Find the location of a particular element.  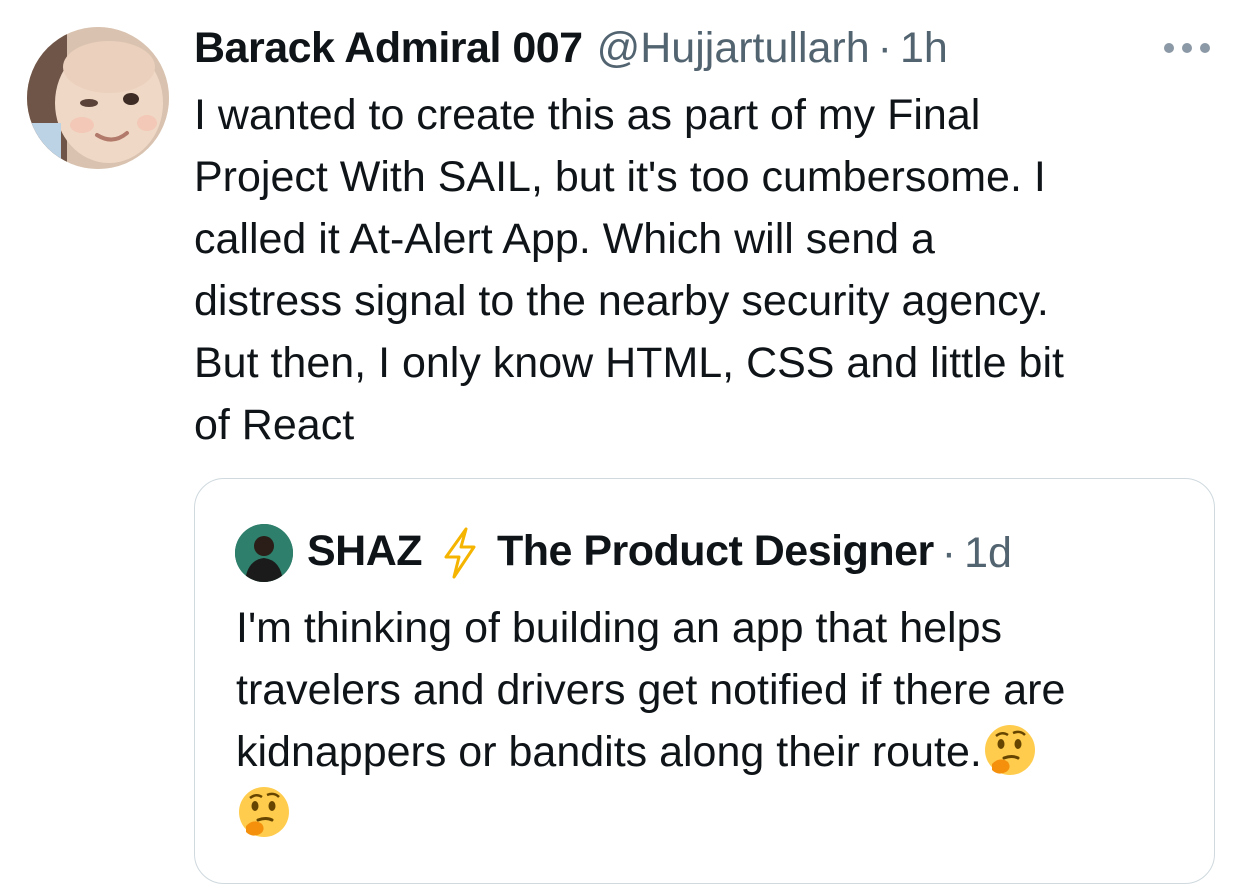

tweet-header: Barack Admiral 007 @Hujjartullarh · 1h is located at coordinates (571, 48).